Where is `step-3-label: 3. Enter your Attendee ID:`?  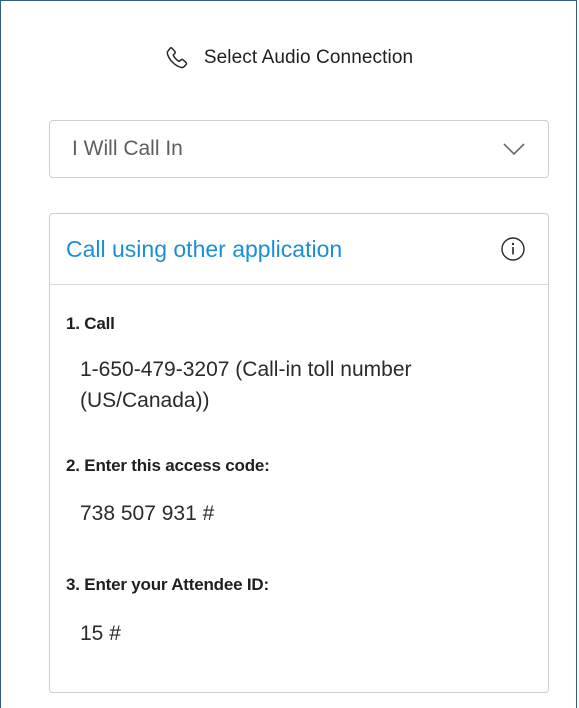
step-3-label: 3. Enter your Attendee ID: is located at coordinates (167, 584).